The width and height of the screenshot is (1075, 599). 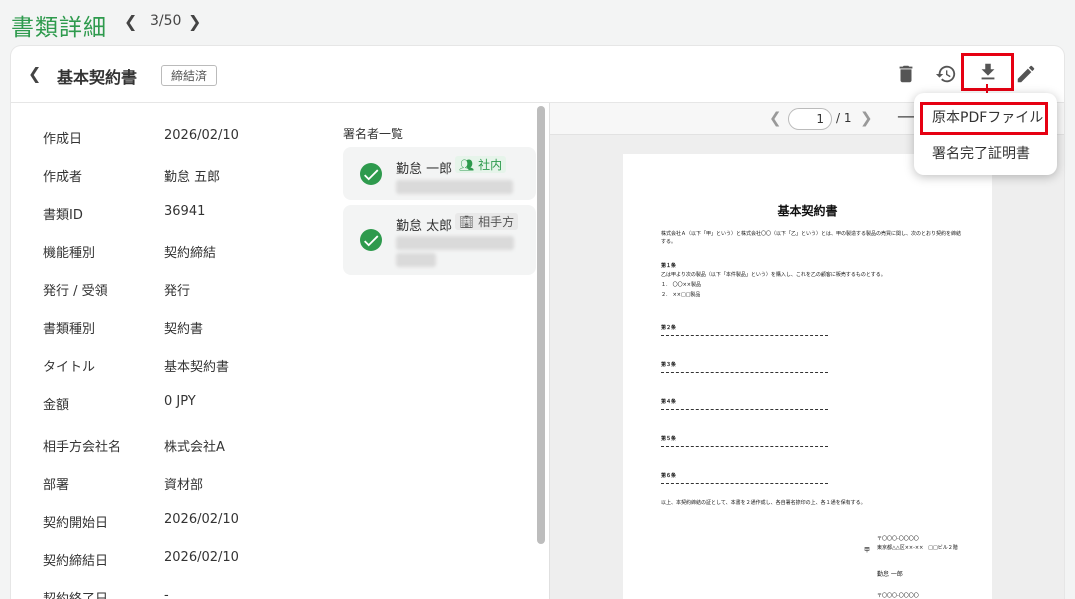 I want to click on trash-icon, so click(x=906, y=74).